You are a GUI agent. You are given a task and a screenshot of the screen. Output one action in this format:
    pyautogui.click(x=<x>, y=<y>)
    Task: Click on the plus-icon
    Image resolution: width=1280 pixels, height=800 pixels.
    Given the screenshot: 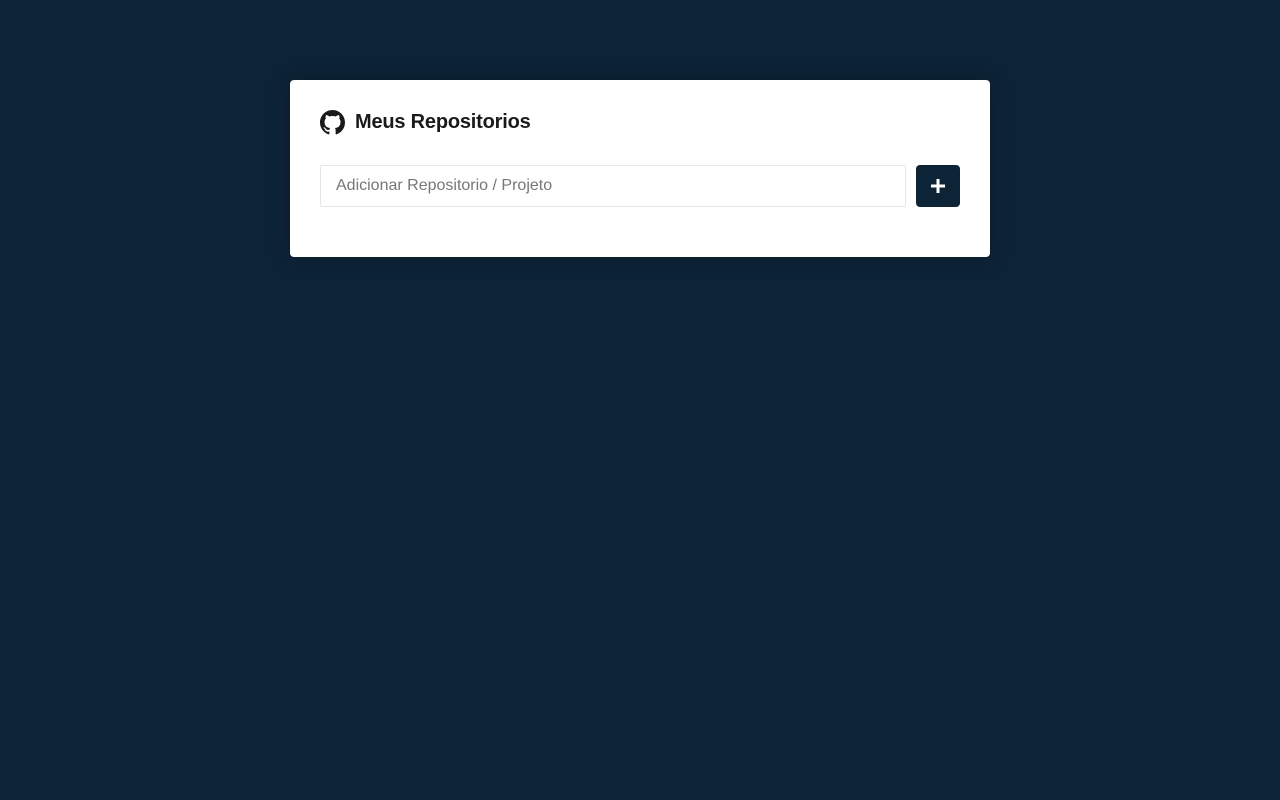 What is the action you would take?
    pyautogui.click(x=938, y=186)
    